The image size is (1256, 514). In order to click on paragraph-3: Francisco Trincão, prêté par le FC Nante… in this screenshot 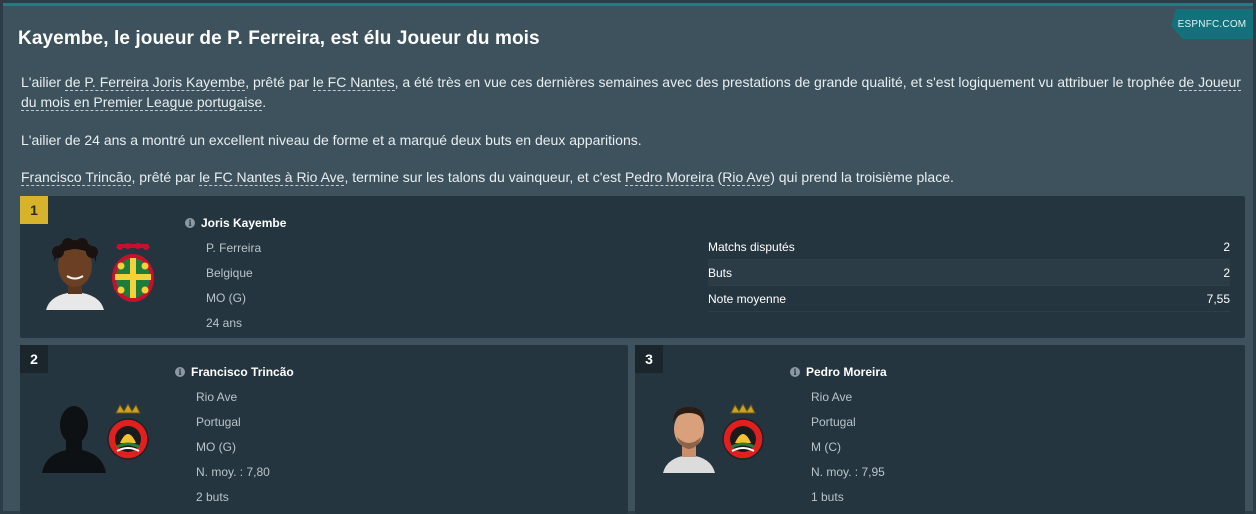, I will do `click(633, 177)`.